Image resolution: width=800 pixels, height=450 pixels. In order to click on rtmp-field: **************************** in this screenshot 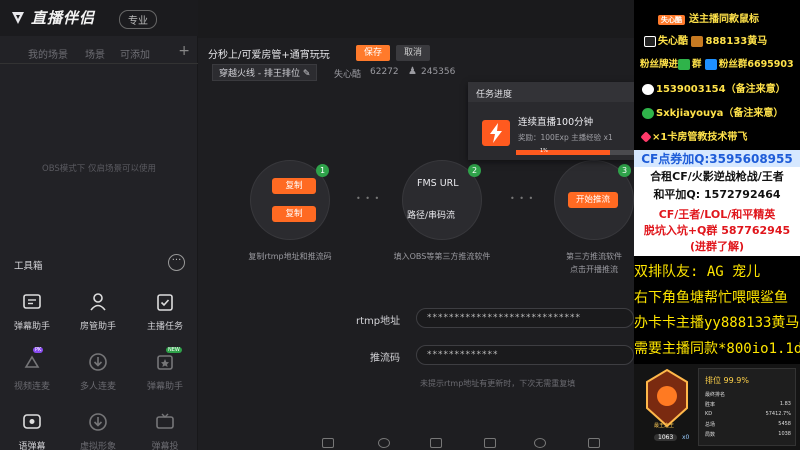, I will do `click(525, 318)`.